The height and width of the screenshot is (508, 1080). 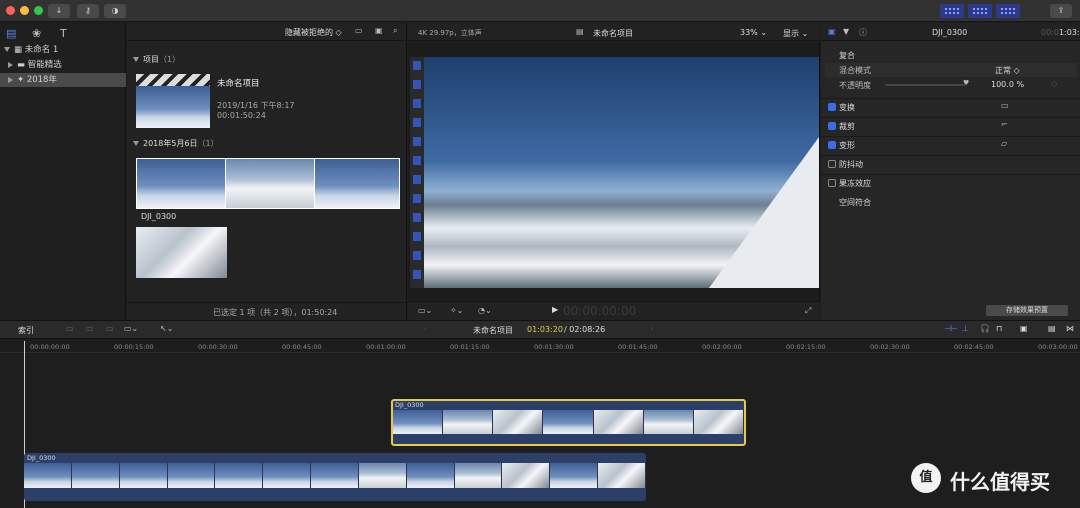 I want to click on video-inspector-icon: ▣, so click(x=832, y=31).